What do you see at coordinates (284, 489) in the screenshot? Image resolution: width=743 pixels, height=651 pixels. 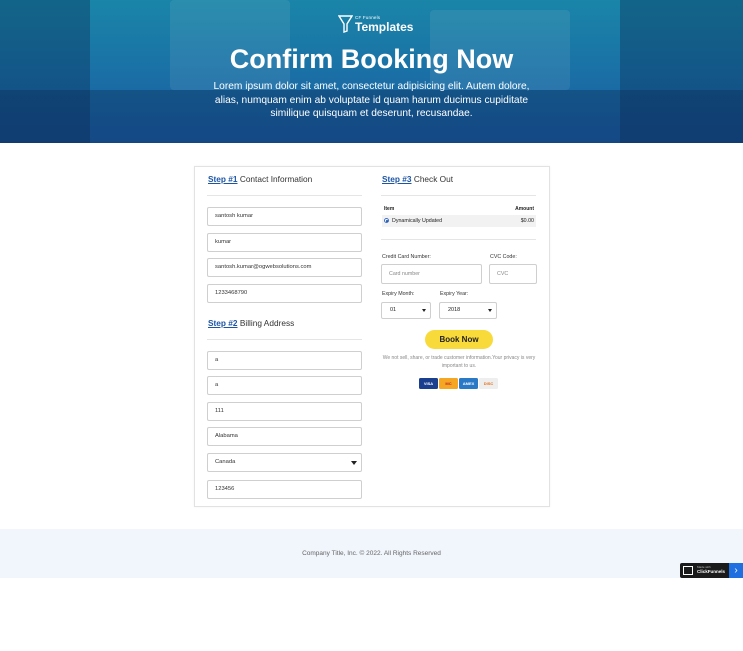 I see `postal-code-field: 123456` at bounding box center [284, 489].